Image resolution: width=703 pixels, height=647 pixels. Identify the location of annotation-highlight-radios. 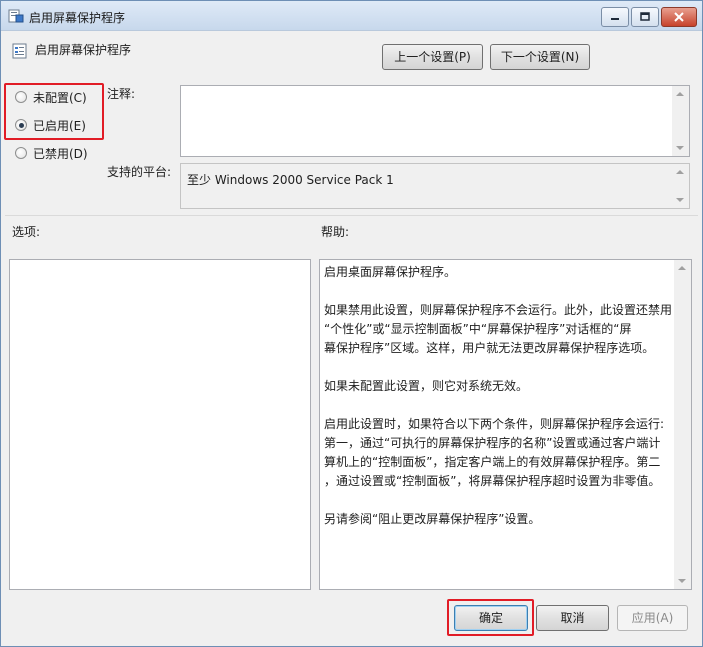
(54, 111).